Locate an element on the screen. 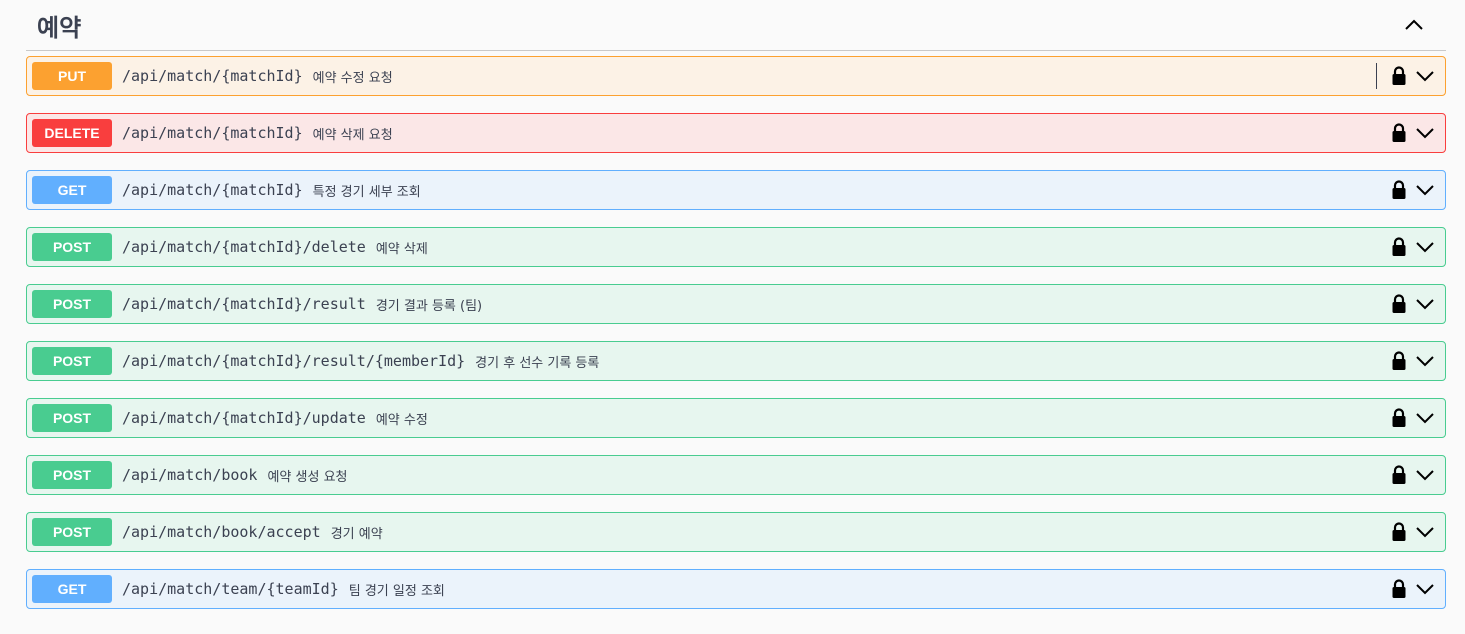  operation-row-0: PUT /api/match/{matchId} 예약 수정 요청 is located at coordinates (736, 76).